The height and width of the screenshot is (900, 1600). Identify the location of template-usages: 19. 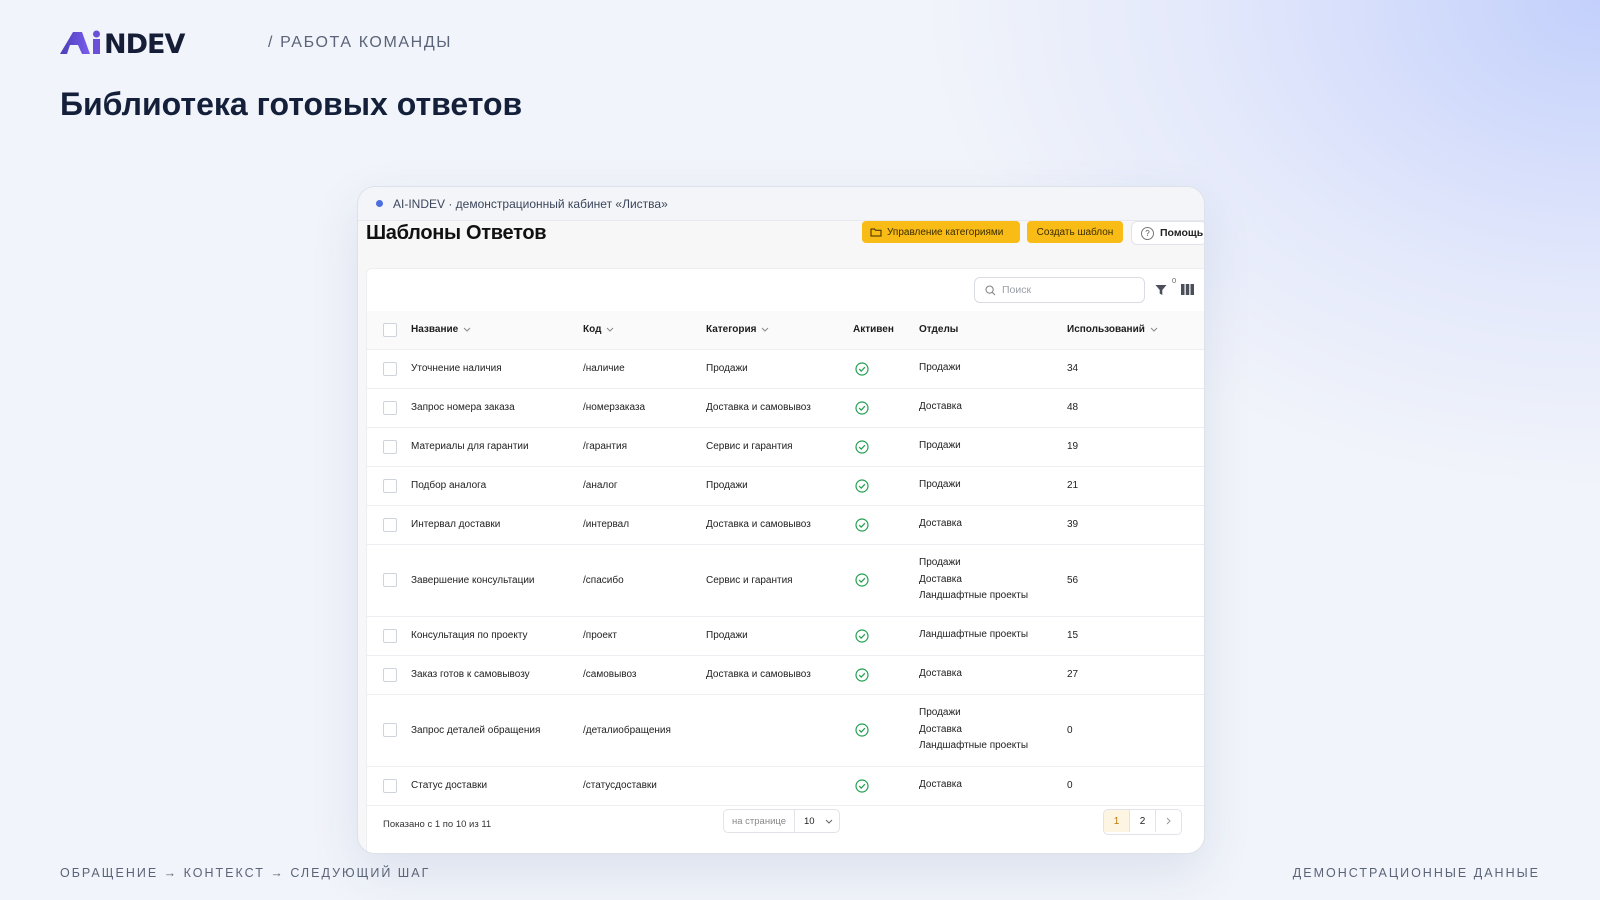
(1135, 447).